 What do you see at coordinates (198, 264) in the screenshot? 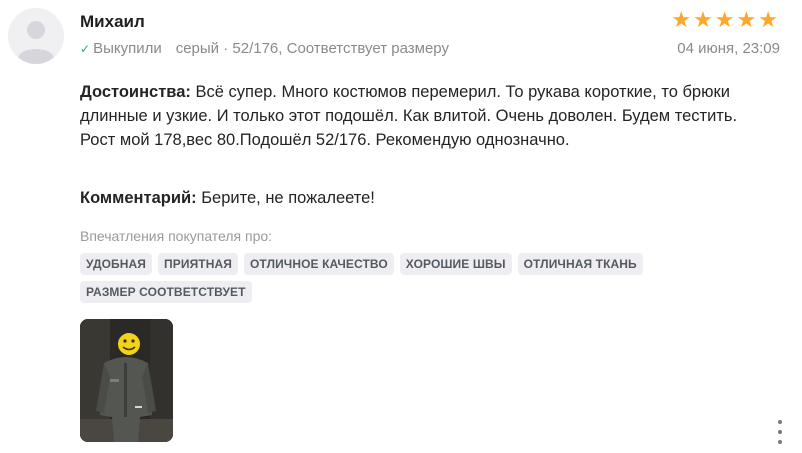
I see `impression-tag: Приятная` at bounding box center [198, 264].